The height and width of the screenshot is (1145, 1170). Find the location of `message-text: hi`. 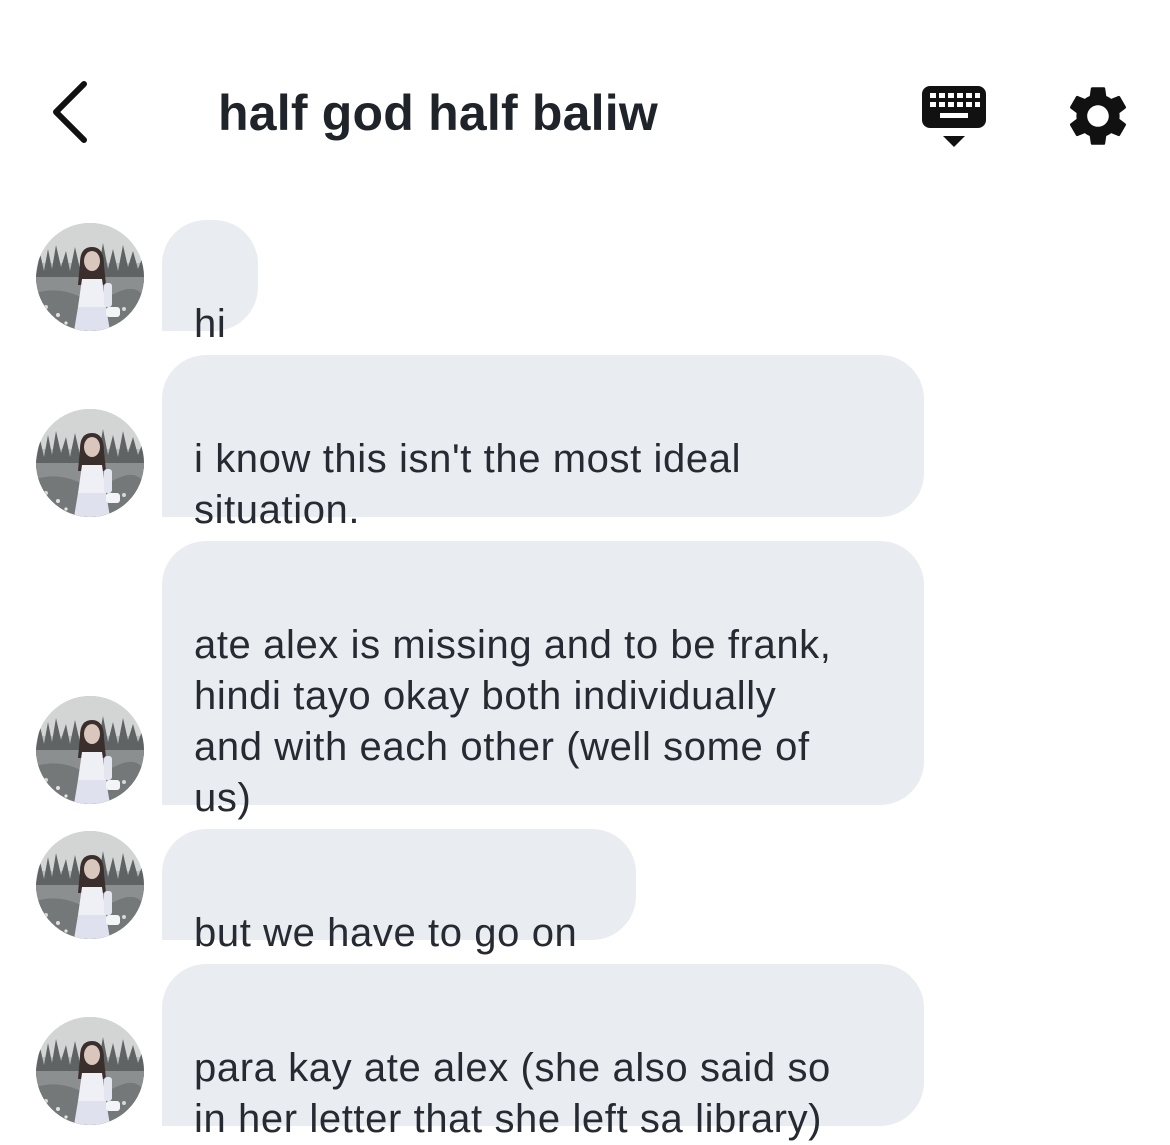

message-text: hi is located at coordinates (210, 324).